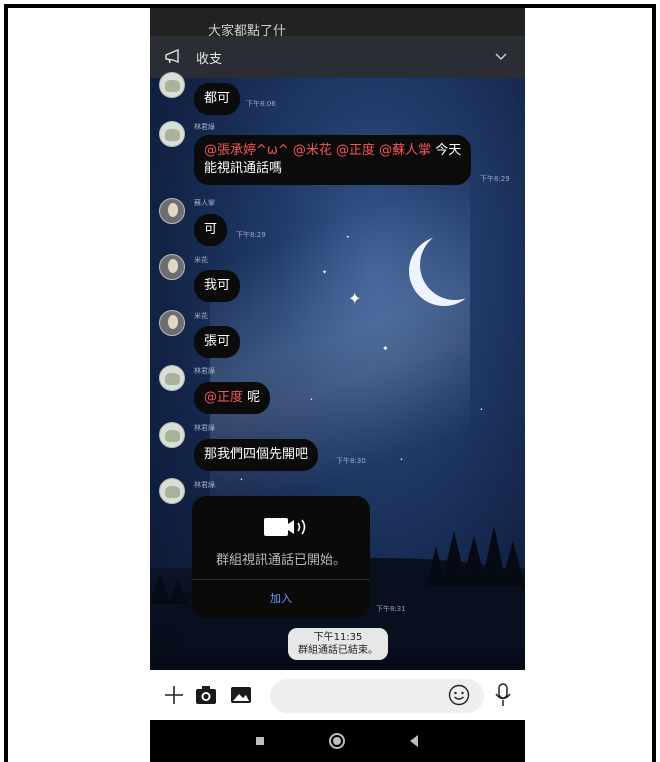 The height and width of the screenshot is (762, 660). I want to click on announcement-bar: 收支, so click(337, 57).